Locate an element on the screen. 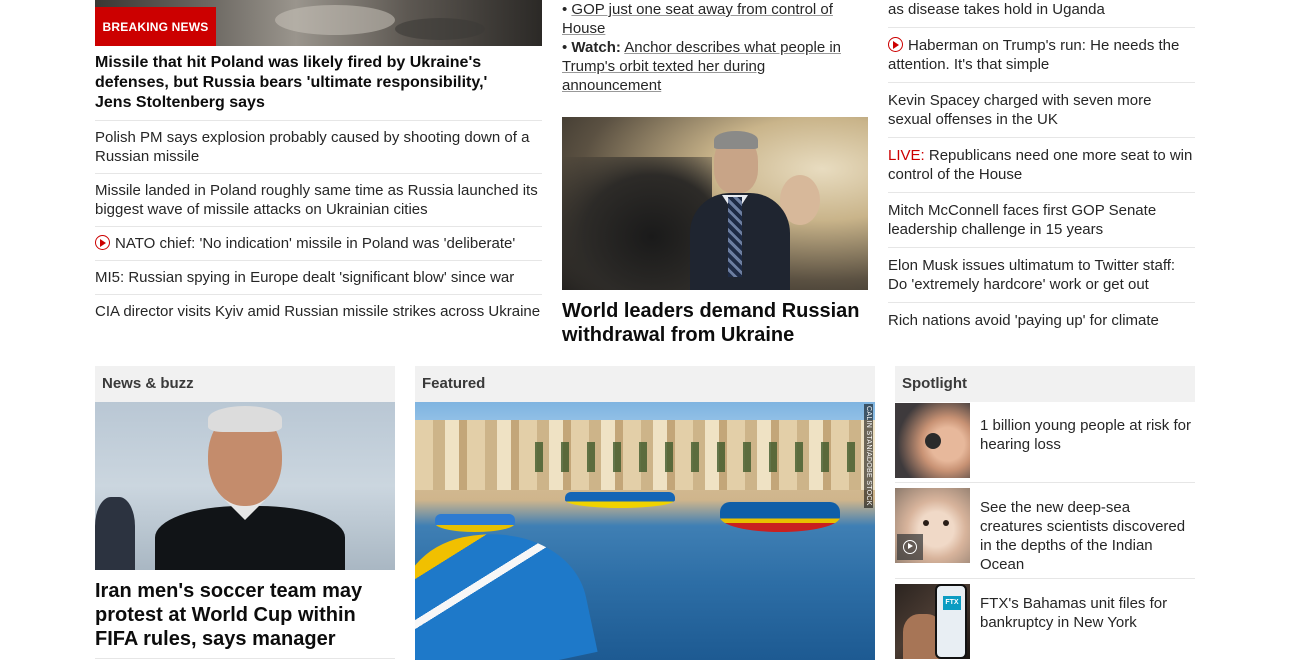 This screenshot has width=1290, height=660. featured-image: CALIN STAN/ADOBE STOCK is located at coordinates (645, 531).